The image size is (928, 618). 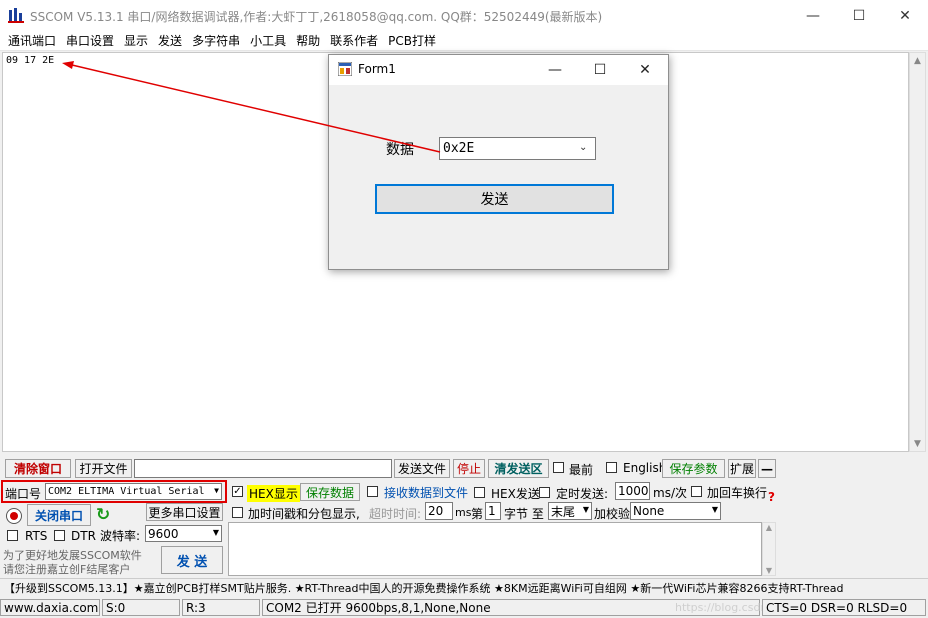 What do you see at coordinates (582, 494) in the screenshot?
I see `timed-send-label: 定时发送:` at bounding box center [582, 494].